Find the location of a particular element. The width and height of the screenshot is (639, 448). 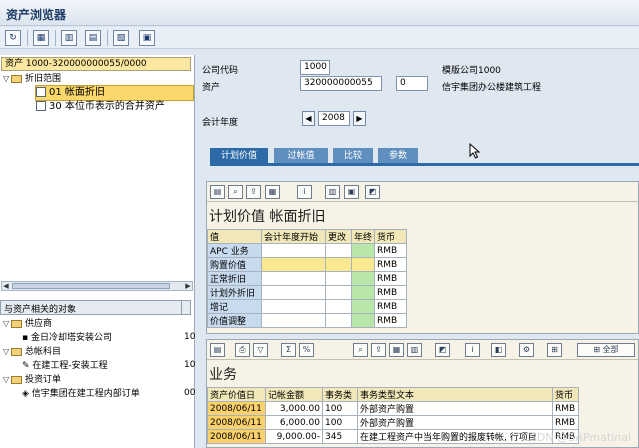

chart-icon: ▥ is located at coordinates (69, 38).